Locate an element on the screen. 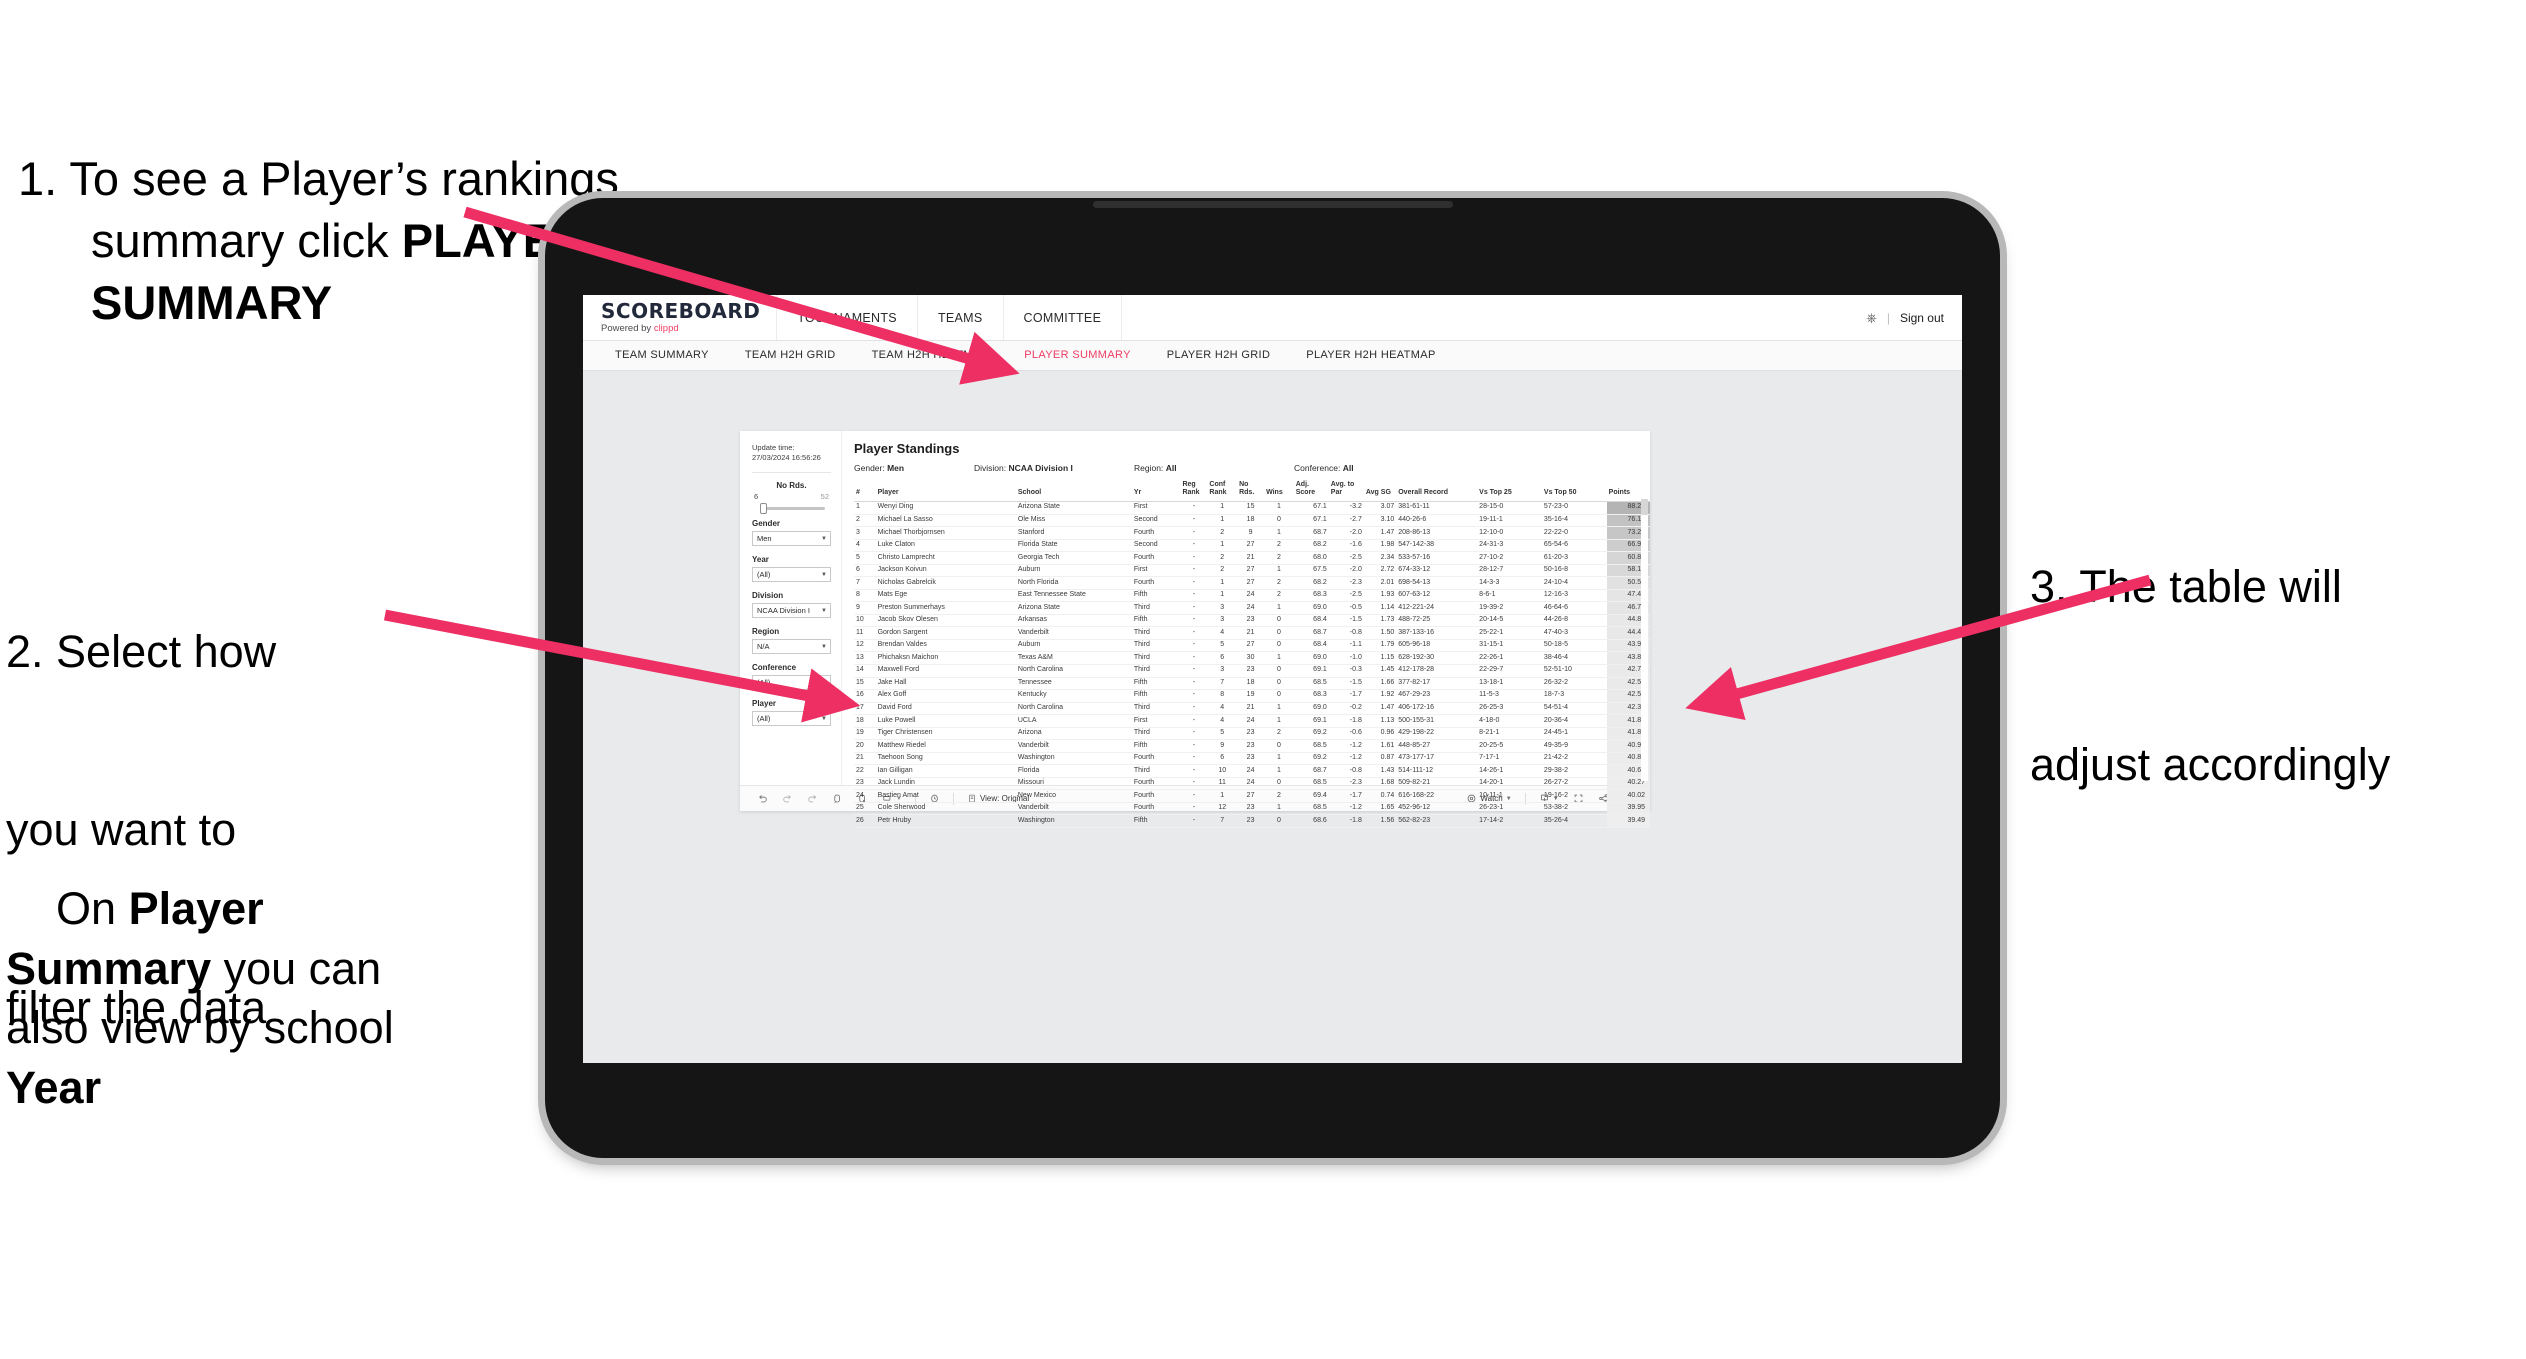  filter-division-select: NCAA Division I ▼ is located at coordinates (791, 611).